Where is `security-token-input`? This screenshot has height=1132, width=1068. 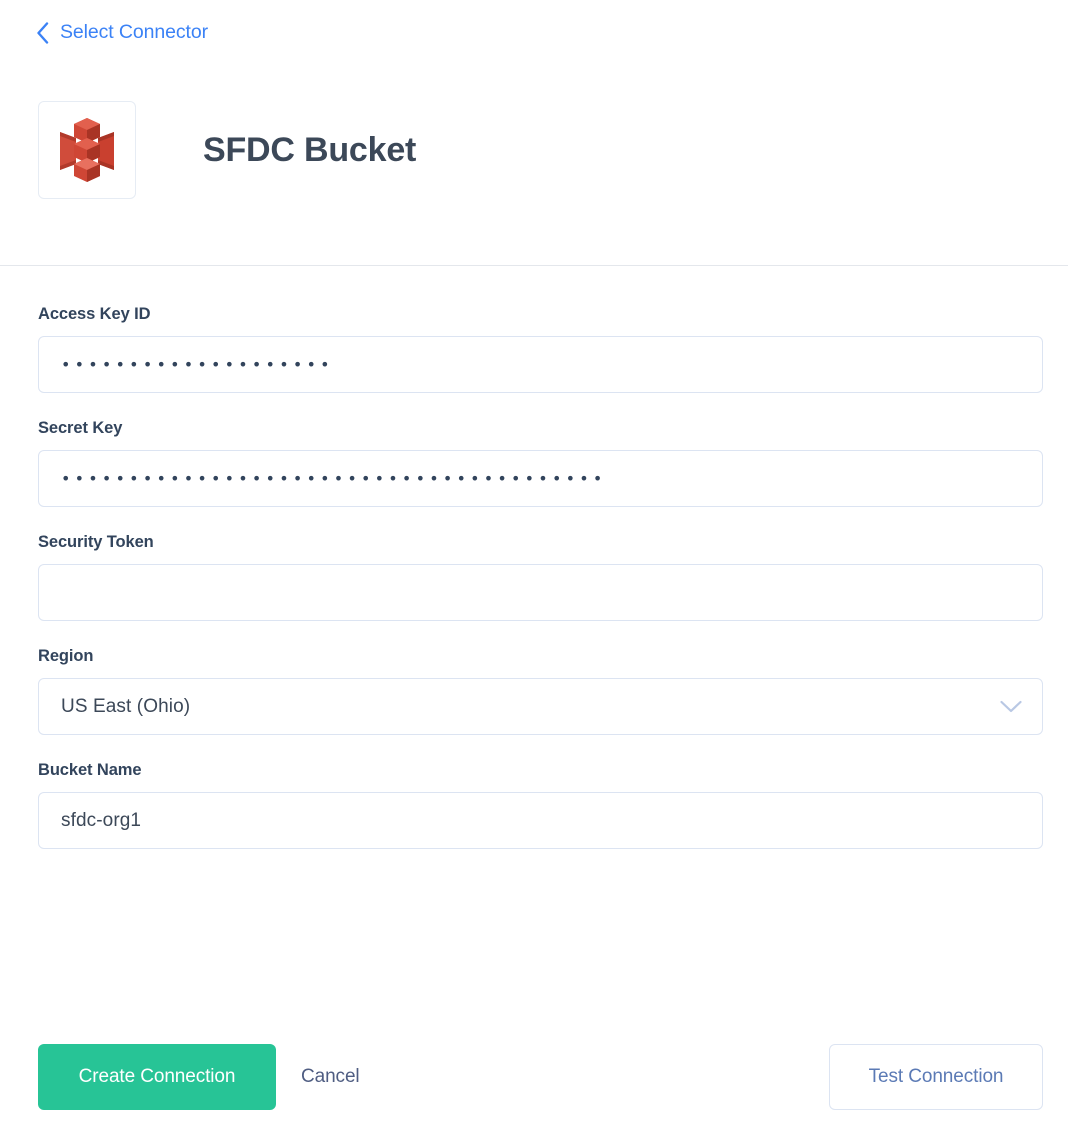 security-token-input is located at coordinates (540, 592).